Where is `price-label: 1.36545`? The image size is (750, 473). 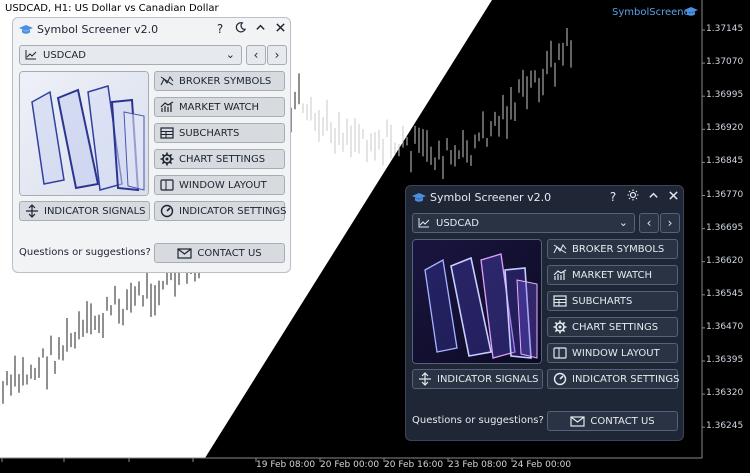
price-label: 1.36545 is located at coordinates (725, 293).